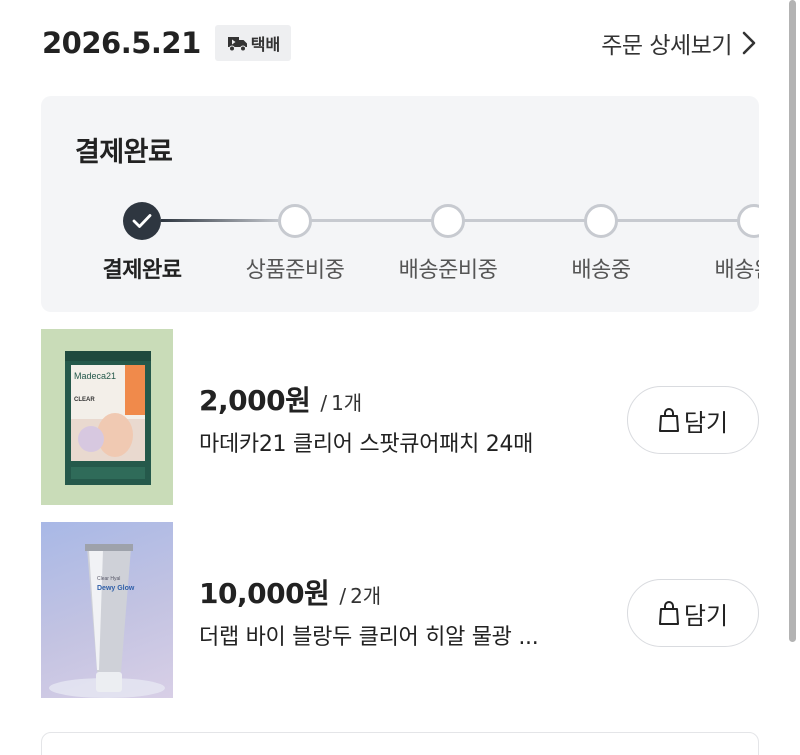 The height and width of the screenshot is (755, 800). What do you see at coordinates (400, 43) in the screenshot?
I see `order-header: 2026.5.21 택배 주문 상세보기` at bounding box center [400, 43].